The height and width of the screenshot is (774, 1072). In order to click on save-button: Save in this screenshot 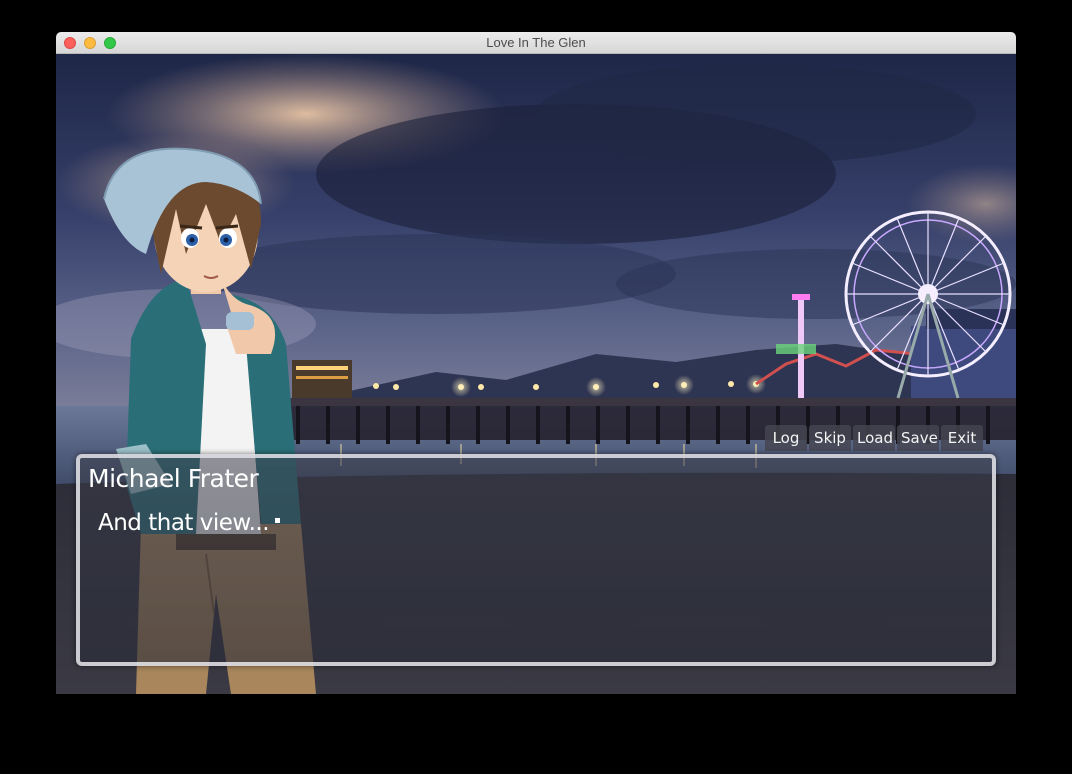, I will do `click(918, 438)`.